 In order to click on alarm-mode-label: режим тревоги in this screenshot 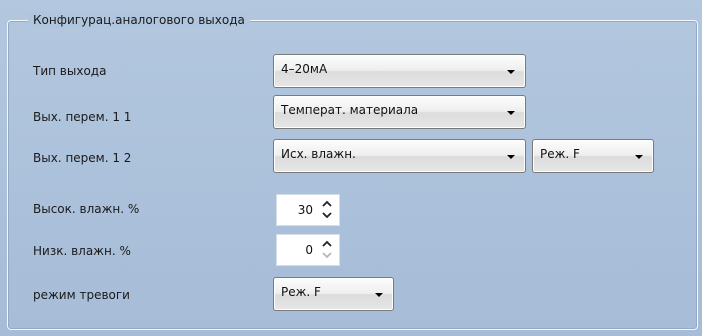, I will do `click(81, 295)`.